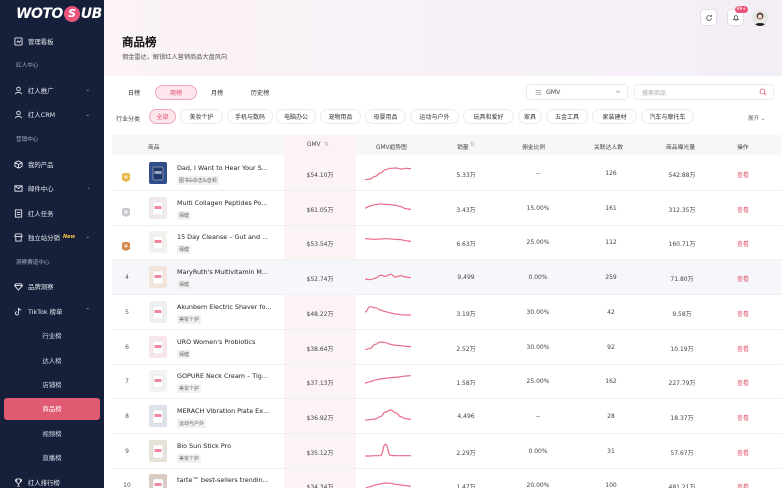  Describe the element at coordinates (708, 17) in the screenshot. I see `refresh-button` at that location.